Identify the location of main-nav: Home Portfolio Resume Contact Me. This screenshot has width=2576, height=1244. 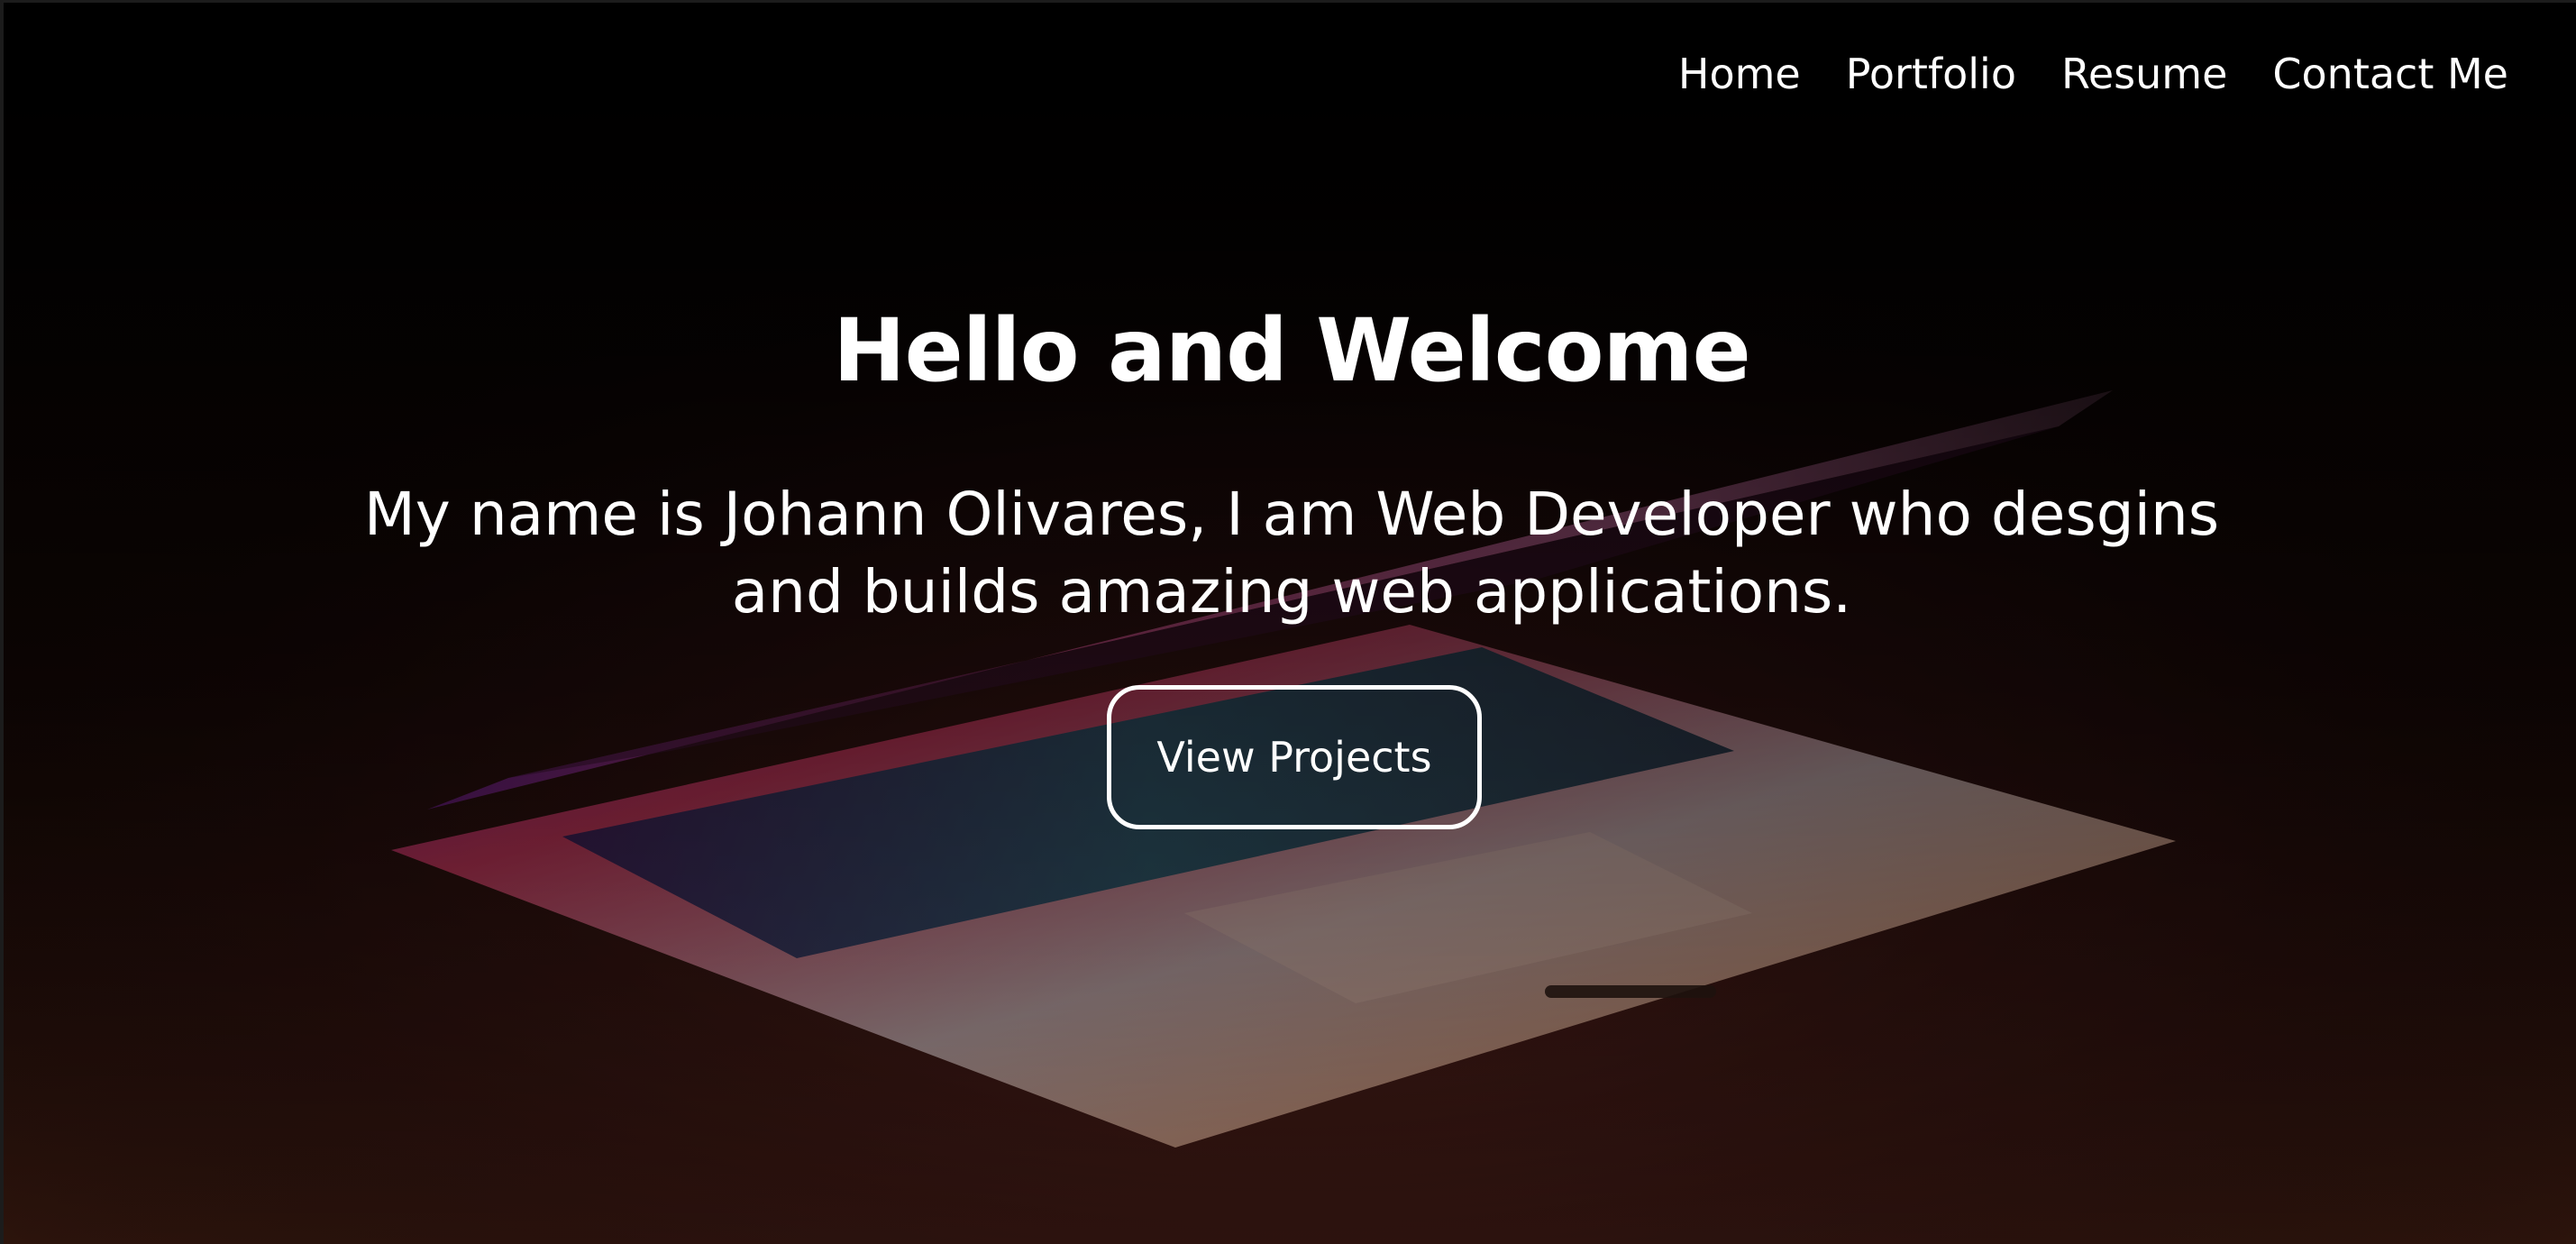
(2093, 74).